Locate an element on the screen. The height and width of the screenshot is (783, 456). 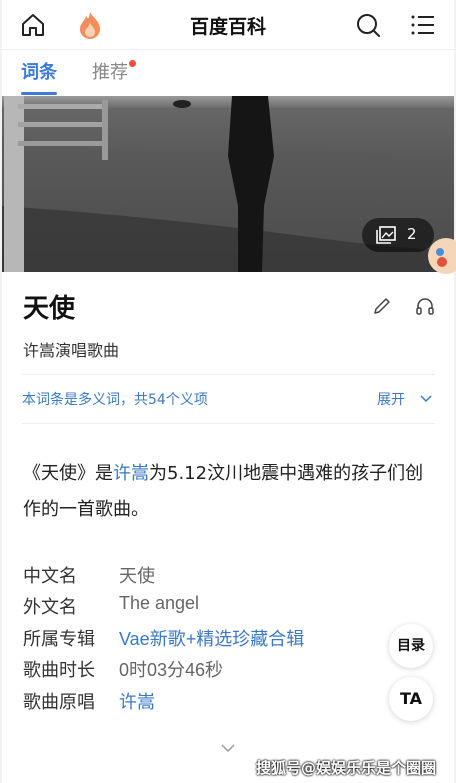
entry-summary: 《天使》是许嵩为5.12汶川地震中遇难的孩子们创作的一首歌曲。 is located at coordinates (225, 492).